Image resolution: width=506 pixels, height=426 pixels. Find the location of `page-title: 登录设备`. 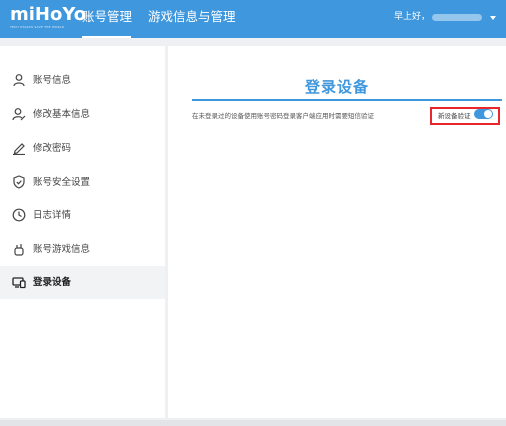

page-title: 登录设备 is located at coordinates (336, 87).